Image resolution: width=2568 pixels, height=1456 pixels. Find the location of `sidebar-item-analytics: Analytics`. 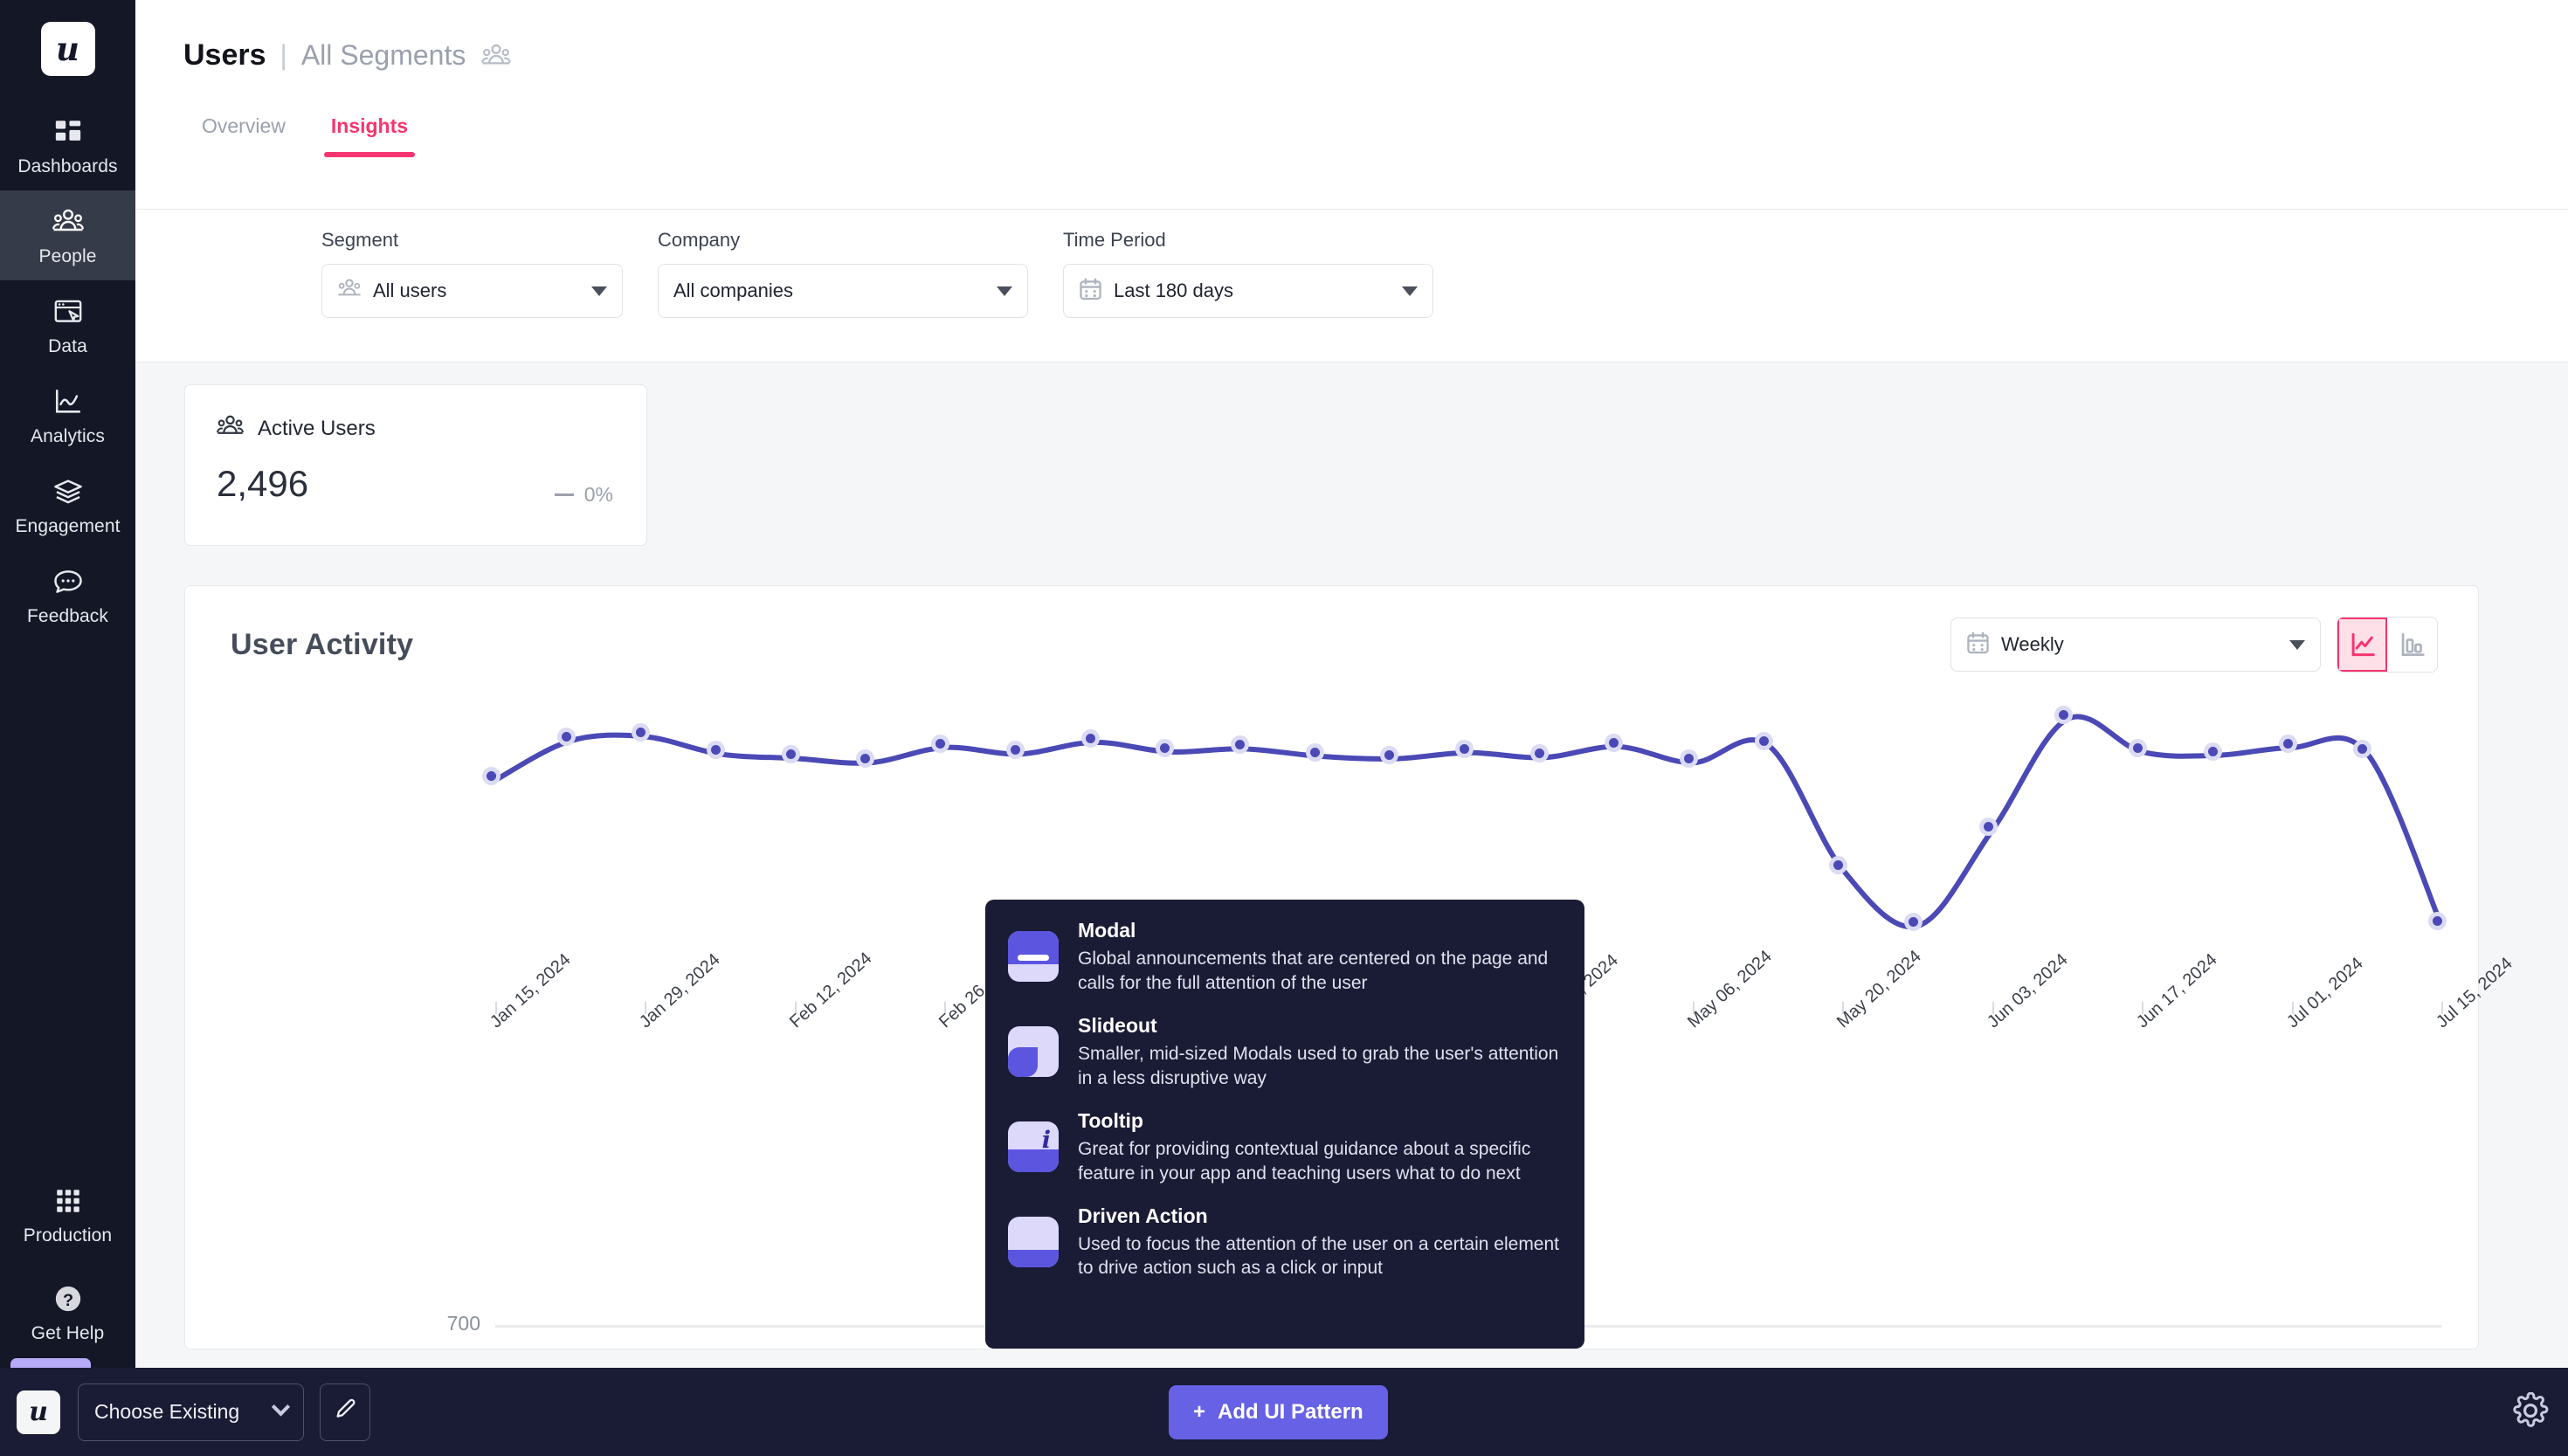

sidebar-item-analytics: Analytics is located at coordinates (67, 415).